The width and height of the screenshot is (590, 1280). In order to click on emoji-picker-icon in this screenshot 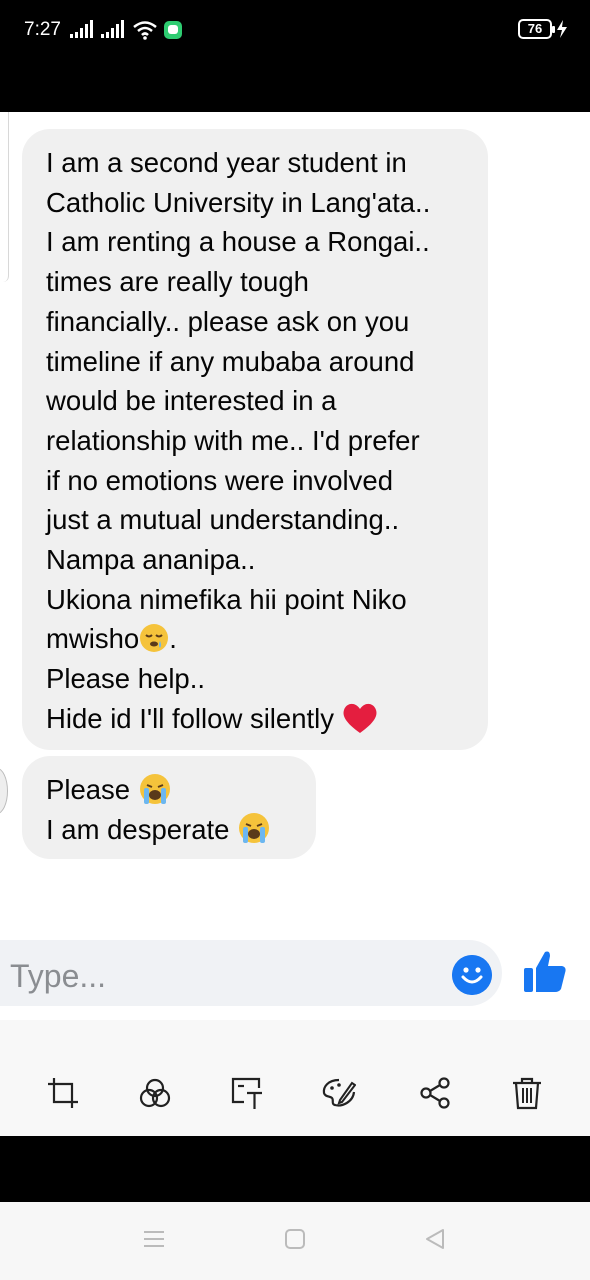, I will do `click(472, 975)`.